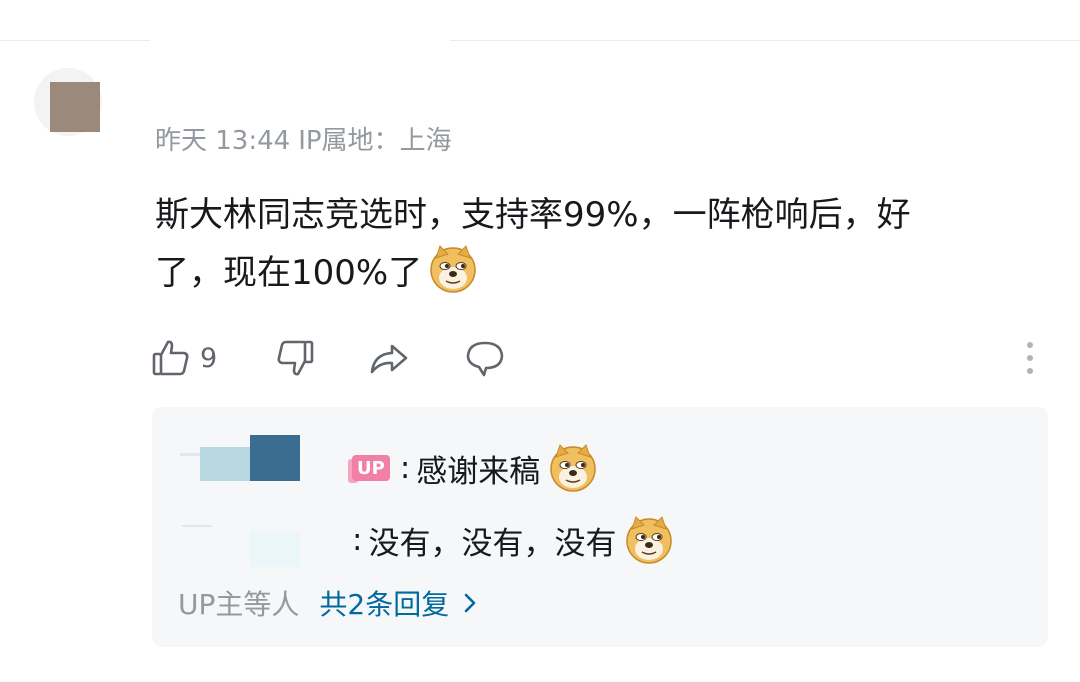  Describe the element at coordinates (349, 140) in the screenshot. I see `ip-label: IP属地：` at that location.